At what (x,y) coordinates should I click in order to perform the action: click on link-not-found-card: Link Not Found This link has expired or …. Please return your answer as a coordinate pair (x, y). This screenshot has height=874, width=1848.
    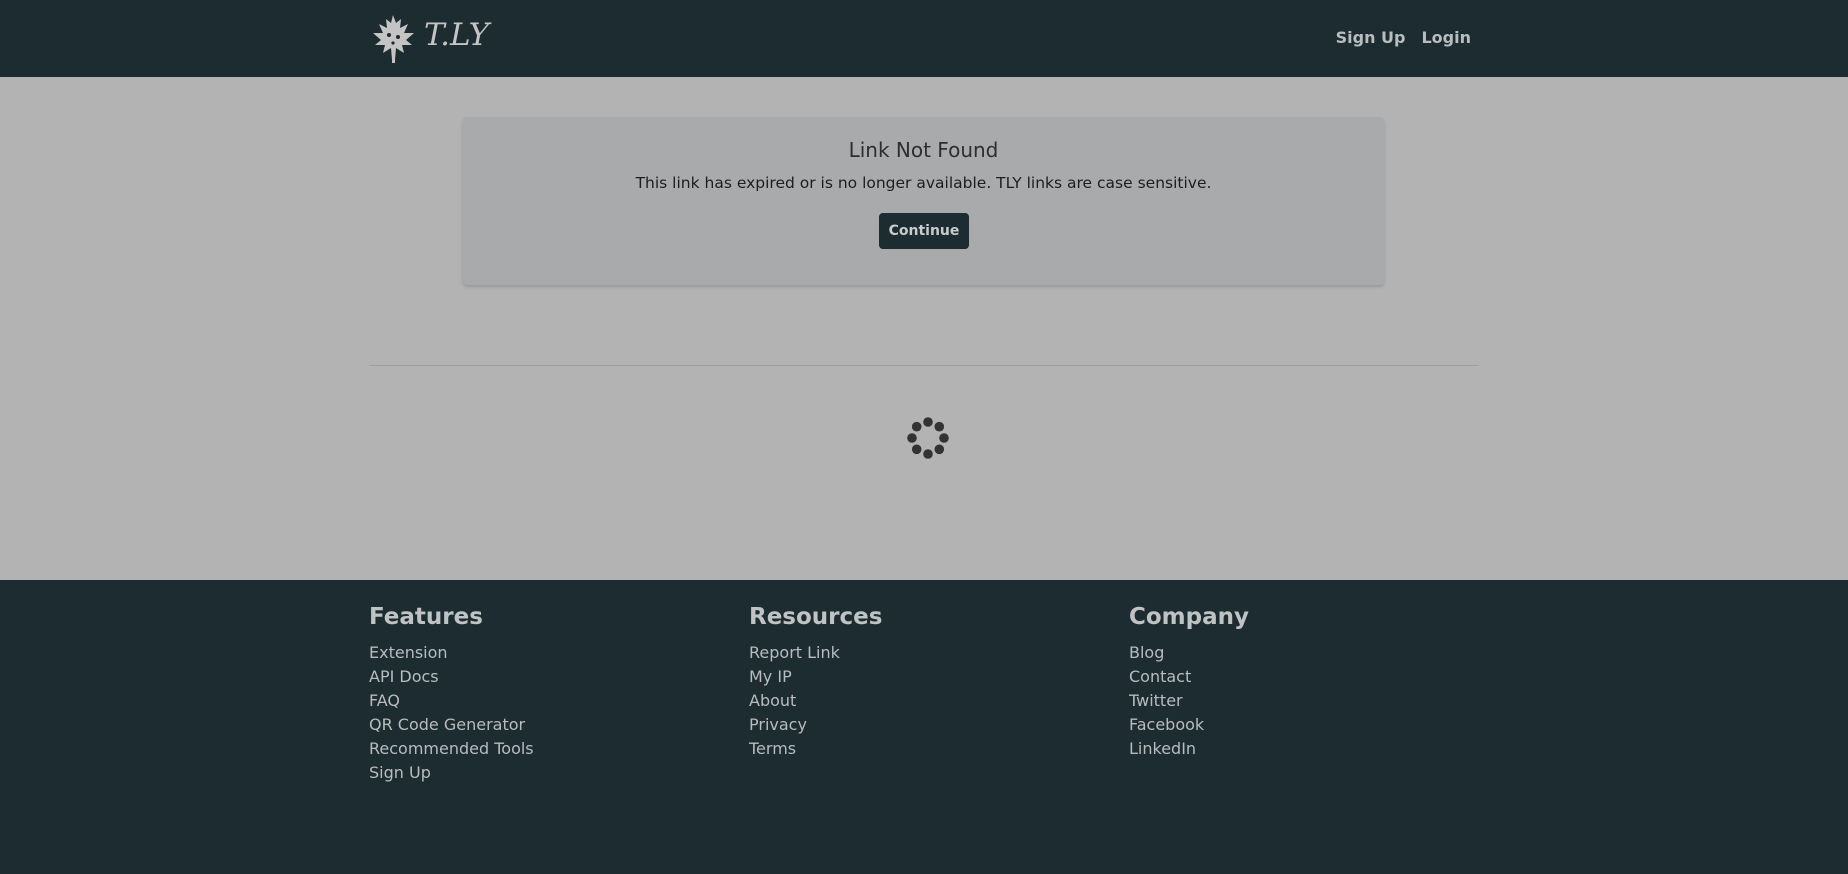
    Looking at the image, I should click on (923, 201).